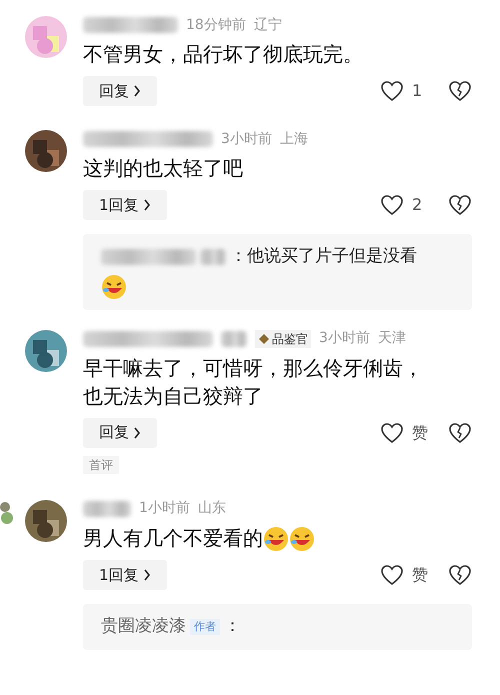 The height and width of the screenshot is (695, 500). What do you see at coordinates (143, 626) in the screenshot?
I see `reply-author: 贵圈凌凌漆` at bounding box center [143, 626].